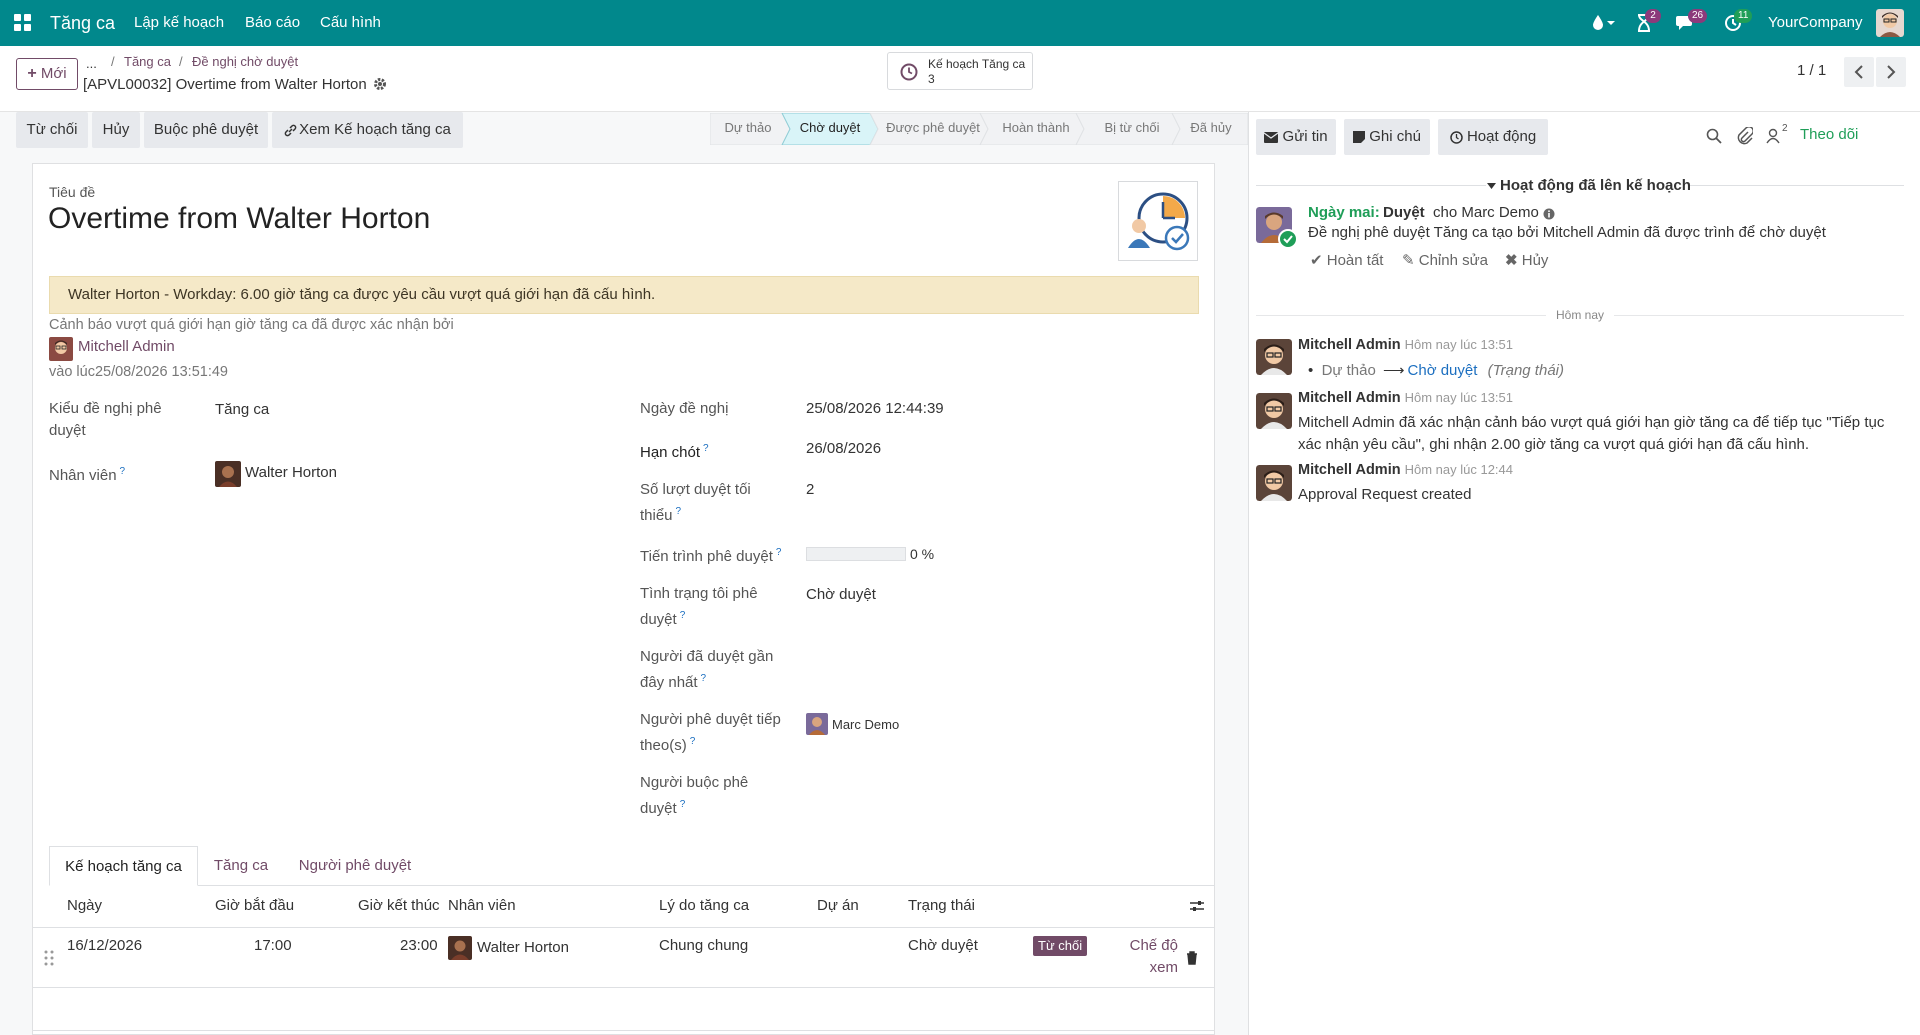  I want to click on message-avatar, so click(1274, 483).